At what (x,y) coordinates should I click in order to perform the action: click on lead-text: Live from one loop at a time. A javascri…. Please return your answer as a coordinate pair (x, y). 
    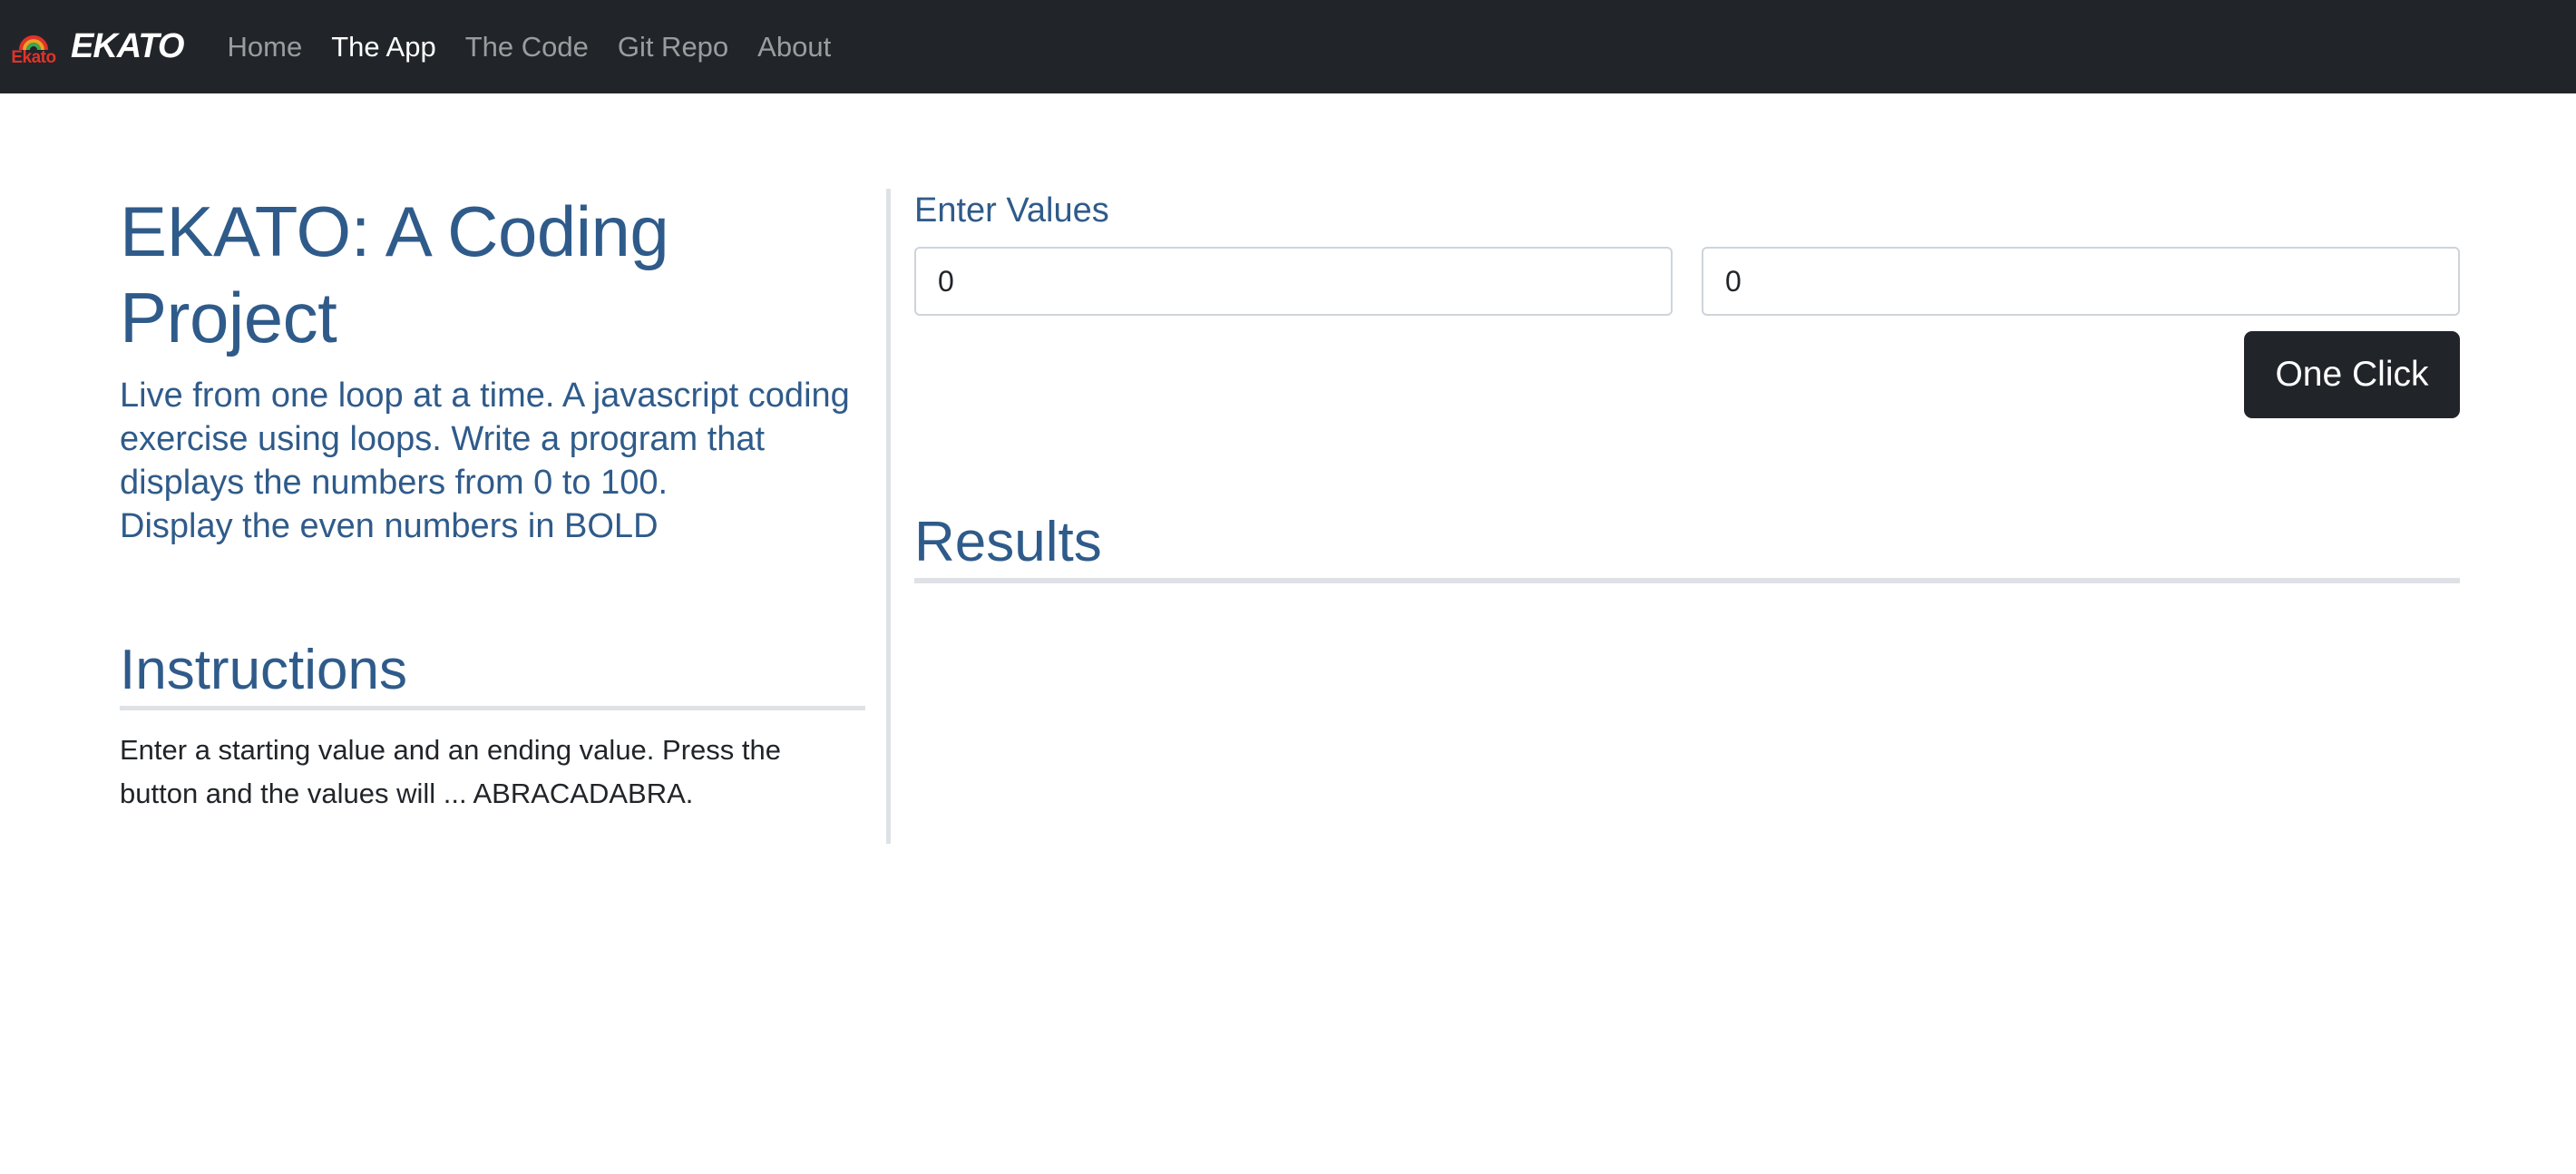
    Looking at the image, I should click on (485, 439).